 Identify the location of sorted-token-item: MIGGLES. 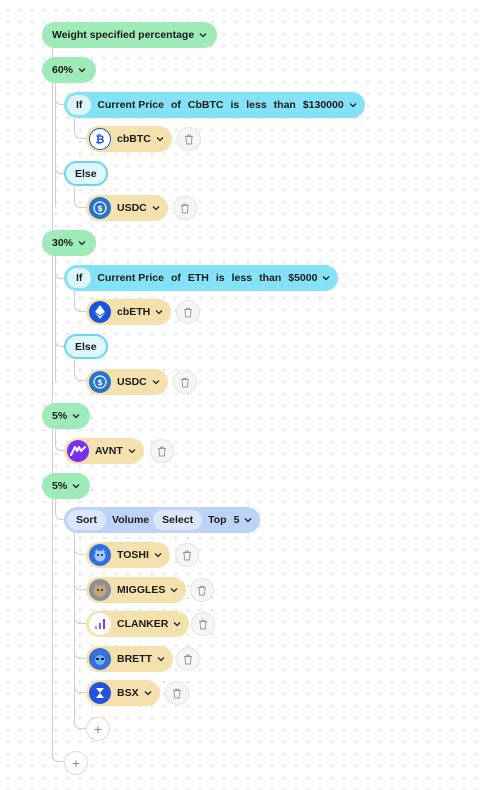
(136, 590).